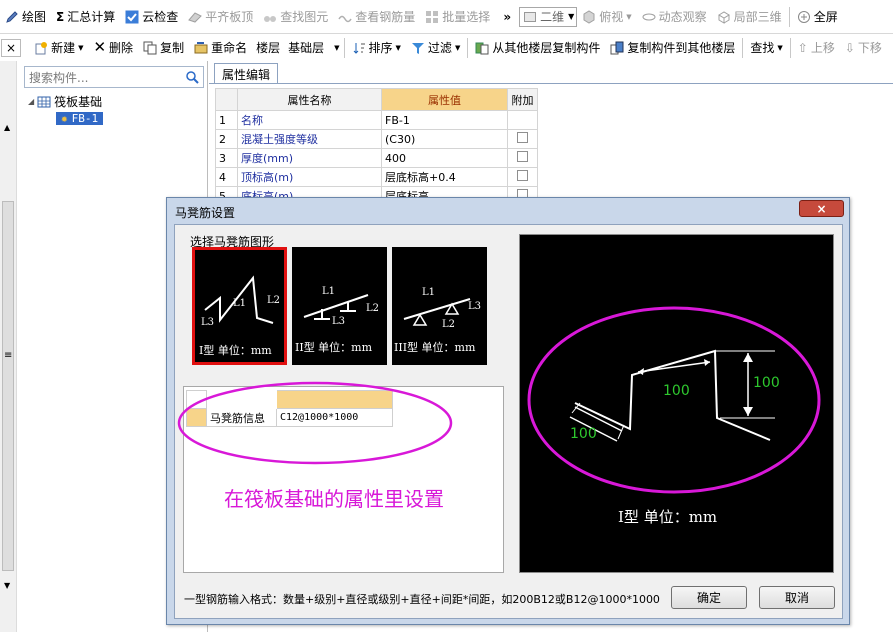  Describe the element at coordinates (552, 17) in the screenshot. I see `view-mode-value: 二维` at that location.